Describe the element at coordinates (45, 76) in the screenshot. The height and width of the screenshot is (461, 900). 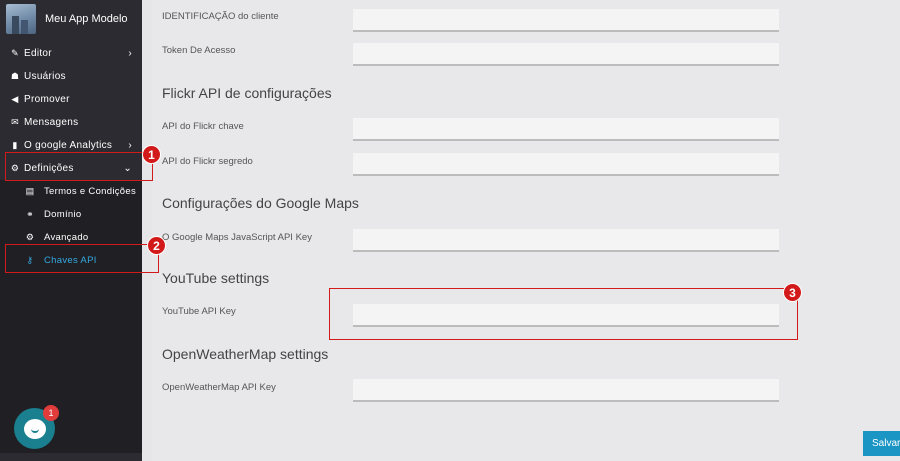
I see `sidebar-item-label: Usuários` at that location.